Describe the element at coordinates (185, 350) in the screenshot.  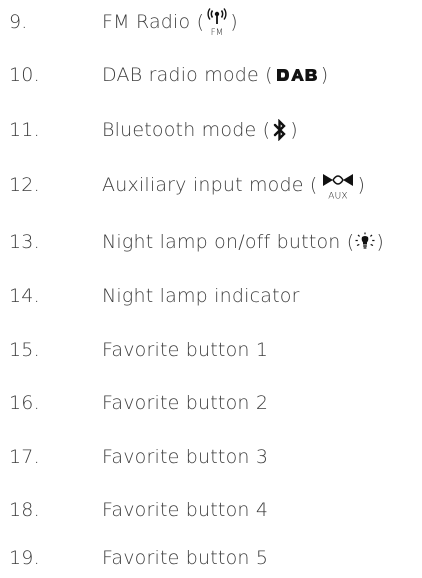
I see `item-label: Favorite button 1` at that location.